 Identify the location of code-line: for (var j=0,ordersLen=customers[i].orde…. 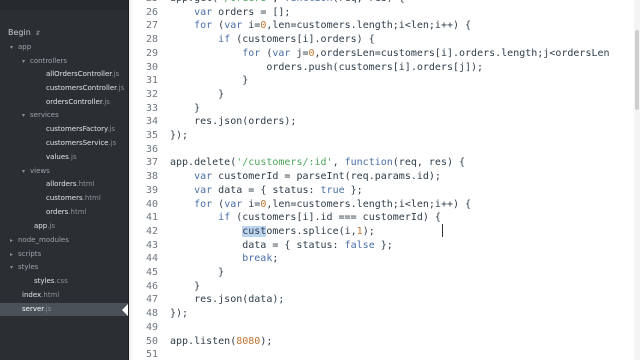
(426, 53).